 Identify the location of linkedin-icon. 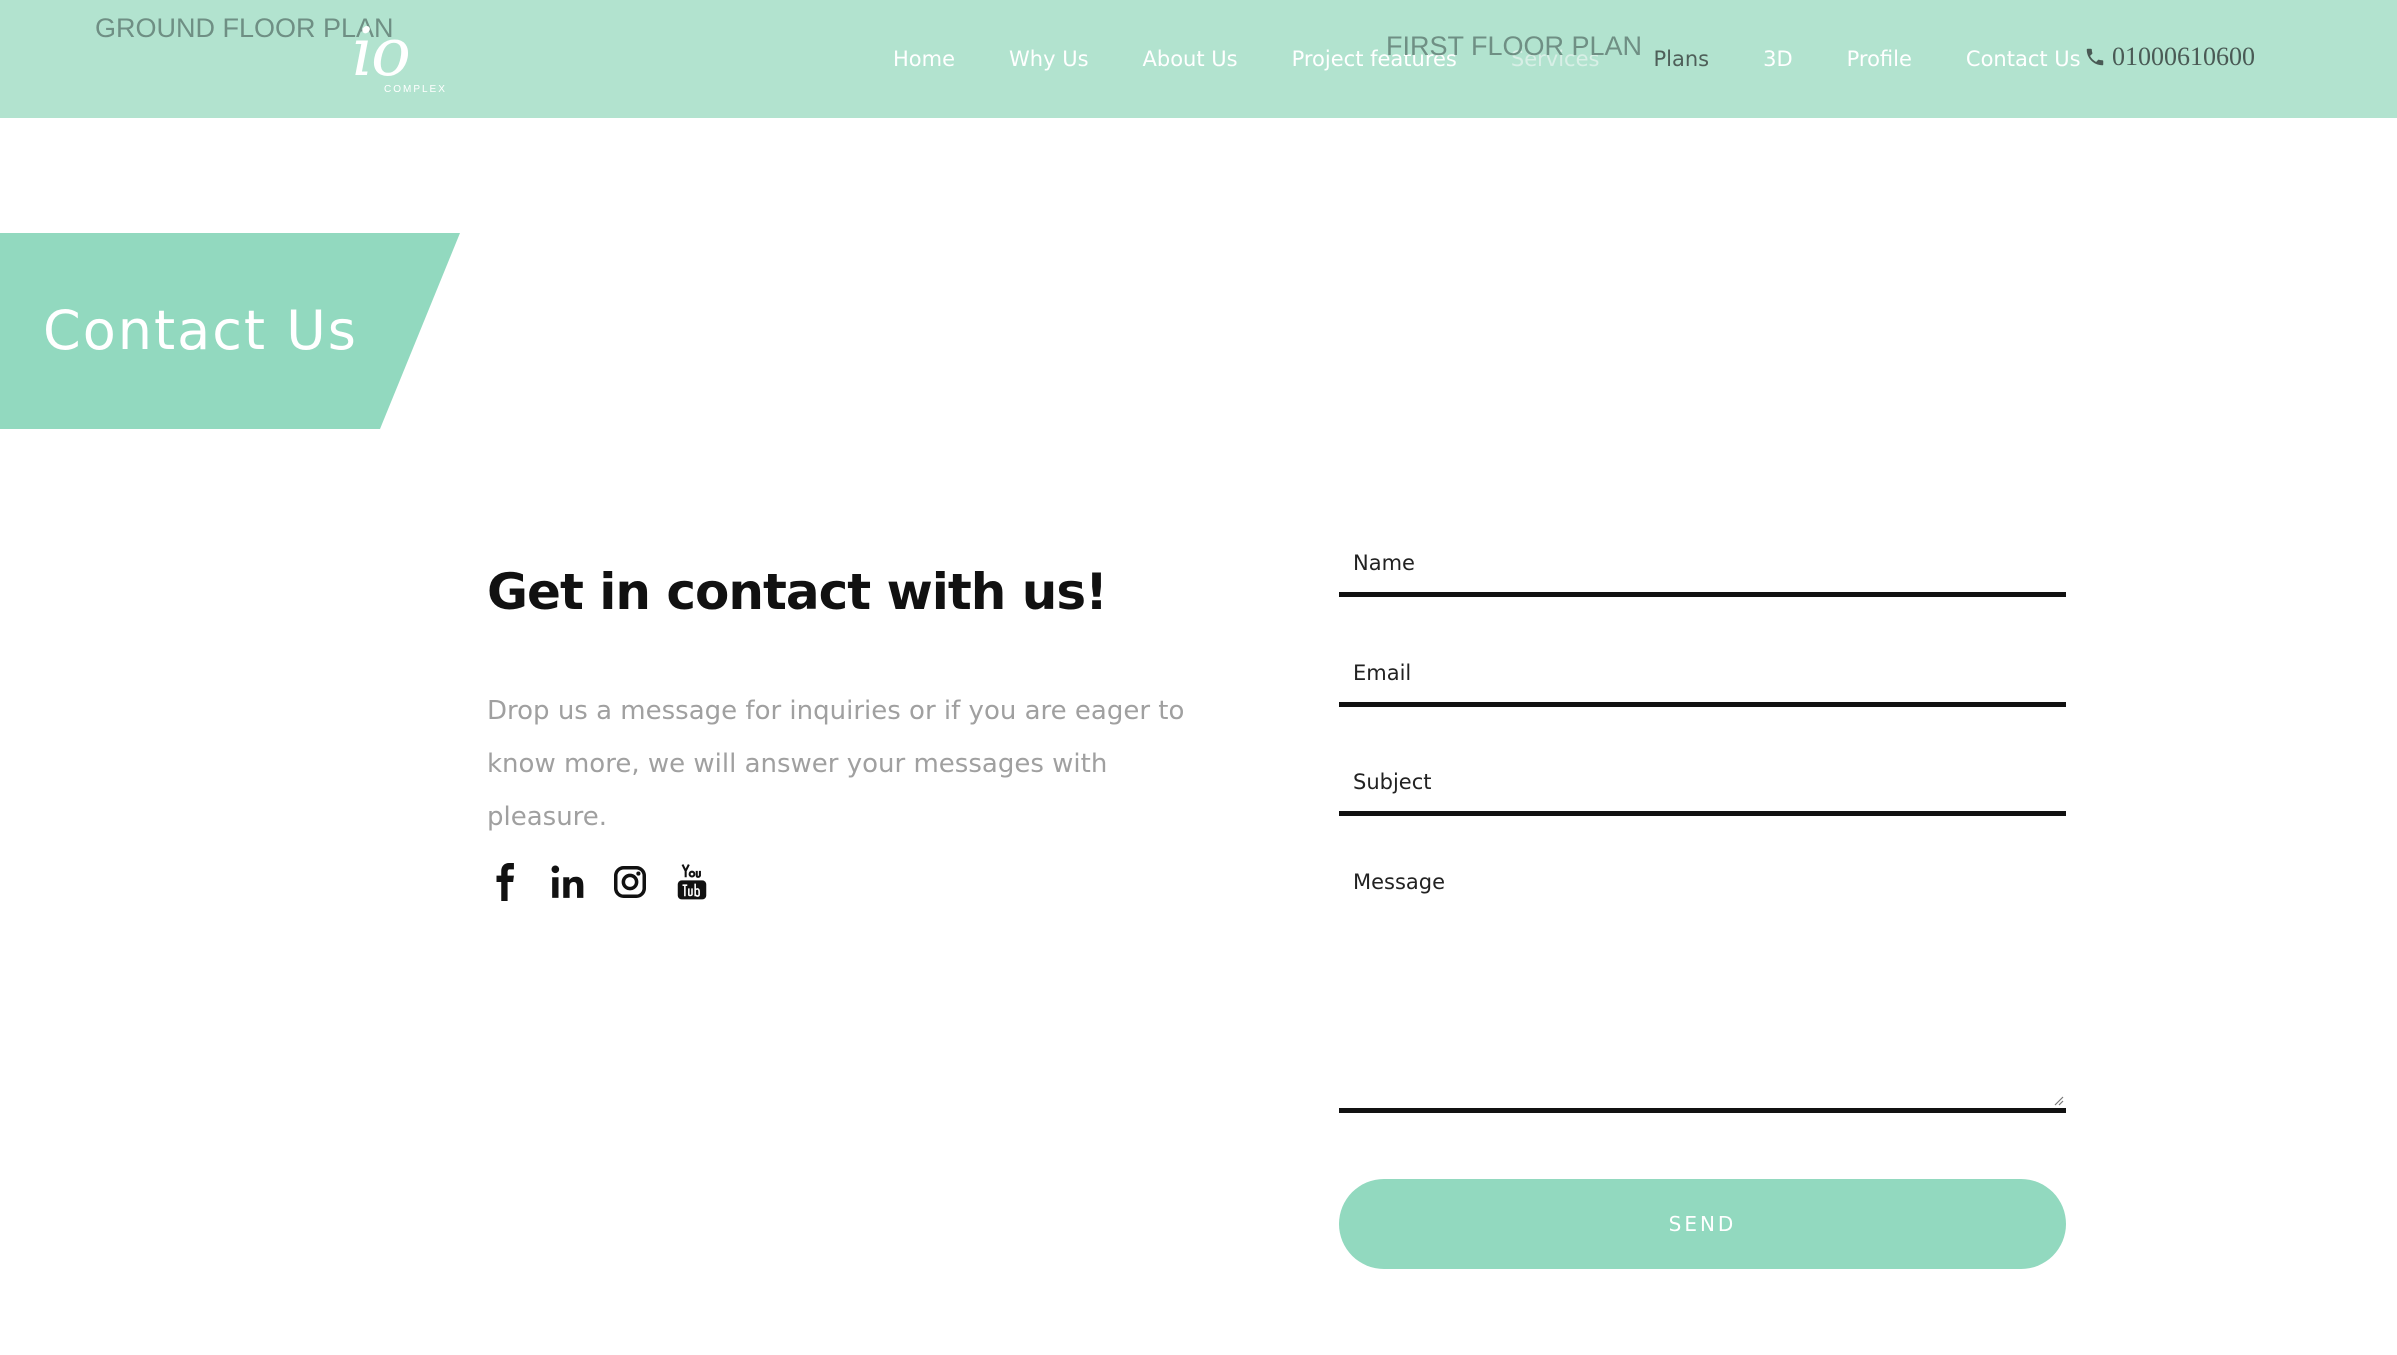
(568, 882).